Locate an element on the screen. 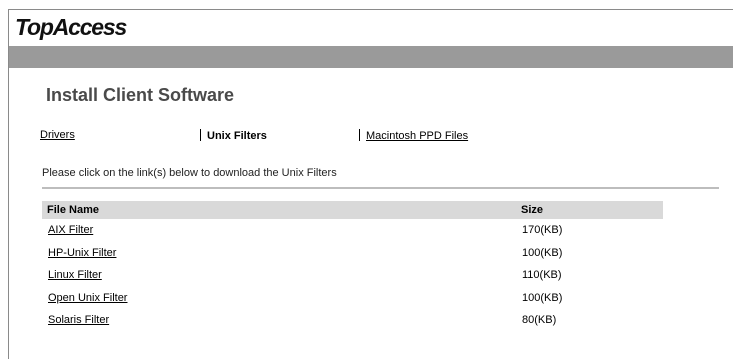 The height and width of the screenshot is (359, 733). tab-macintosh-ppd: Macintosh PPD Files is located at coordinates (413, 135).